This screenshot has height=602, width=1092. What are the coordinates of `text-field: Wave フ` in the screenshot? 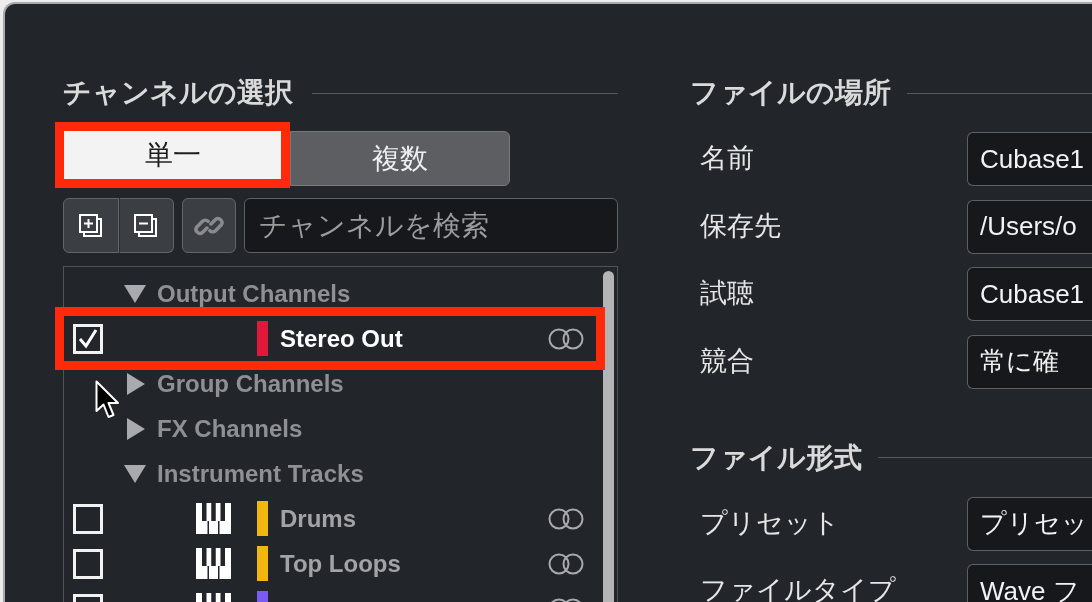 It's located at (1029, 583).